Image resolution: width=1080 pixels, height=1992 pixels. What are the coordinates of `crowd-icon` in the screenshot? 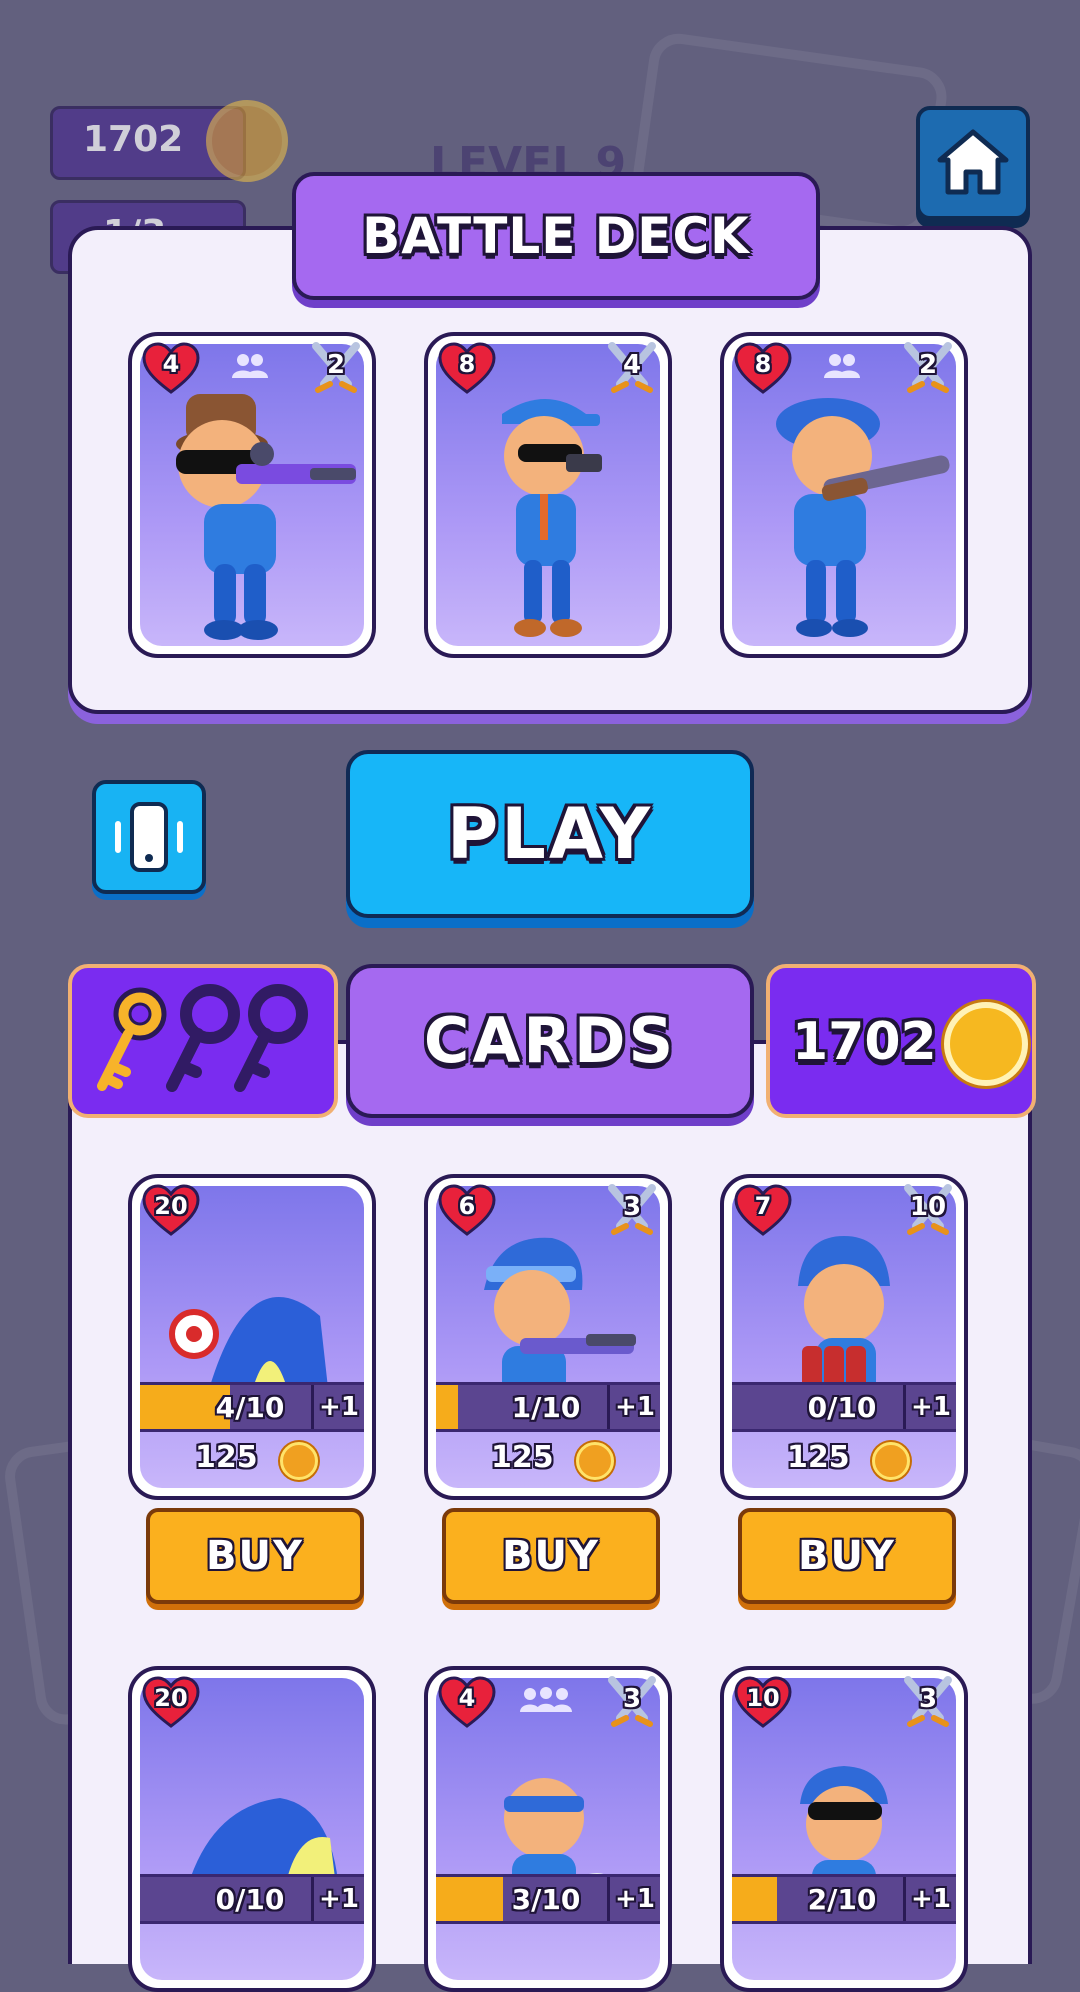 It's located at (546, 1699).